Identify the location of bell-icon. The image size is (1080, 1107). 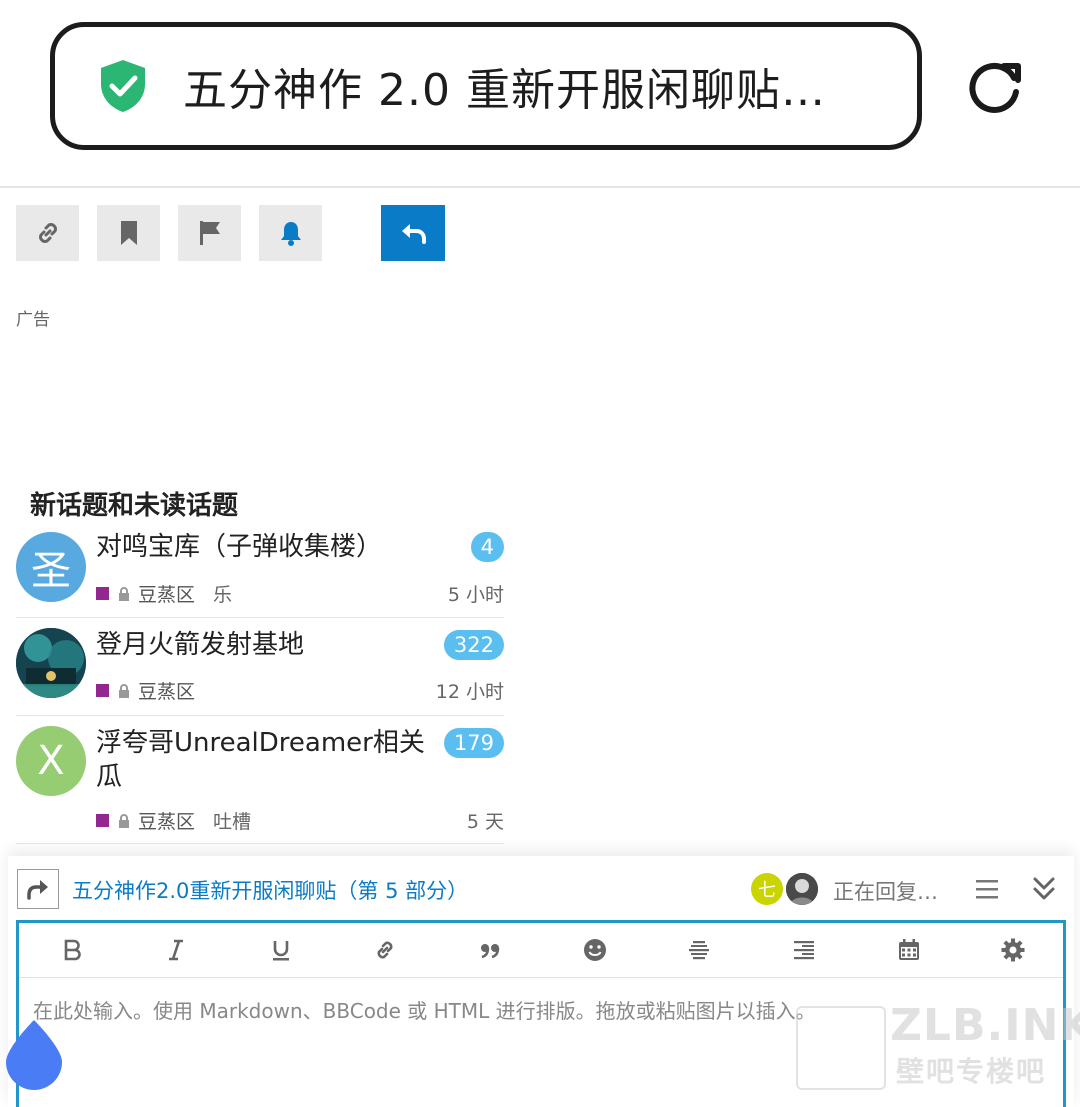
(290, 234).